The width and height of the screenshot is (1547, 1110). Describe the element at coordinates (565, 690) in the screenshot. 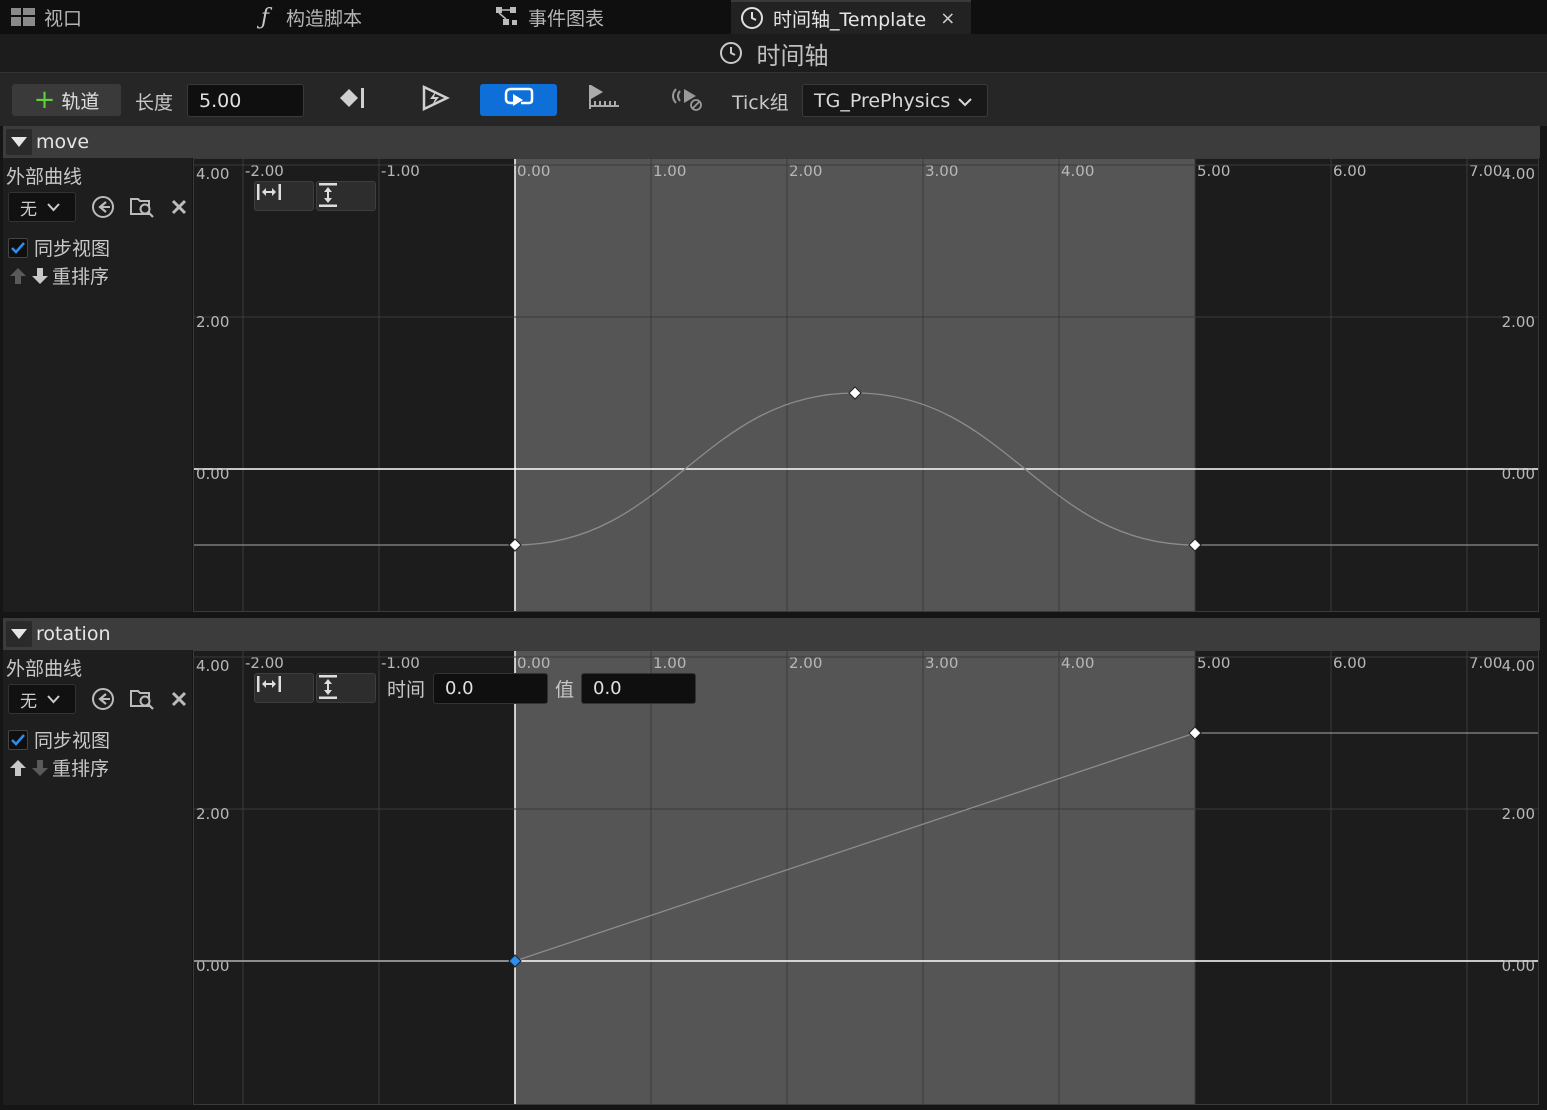

I see `key-value-label: 值` at that location.